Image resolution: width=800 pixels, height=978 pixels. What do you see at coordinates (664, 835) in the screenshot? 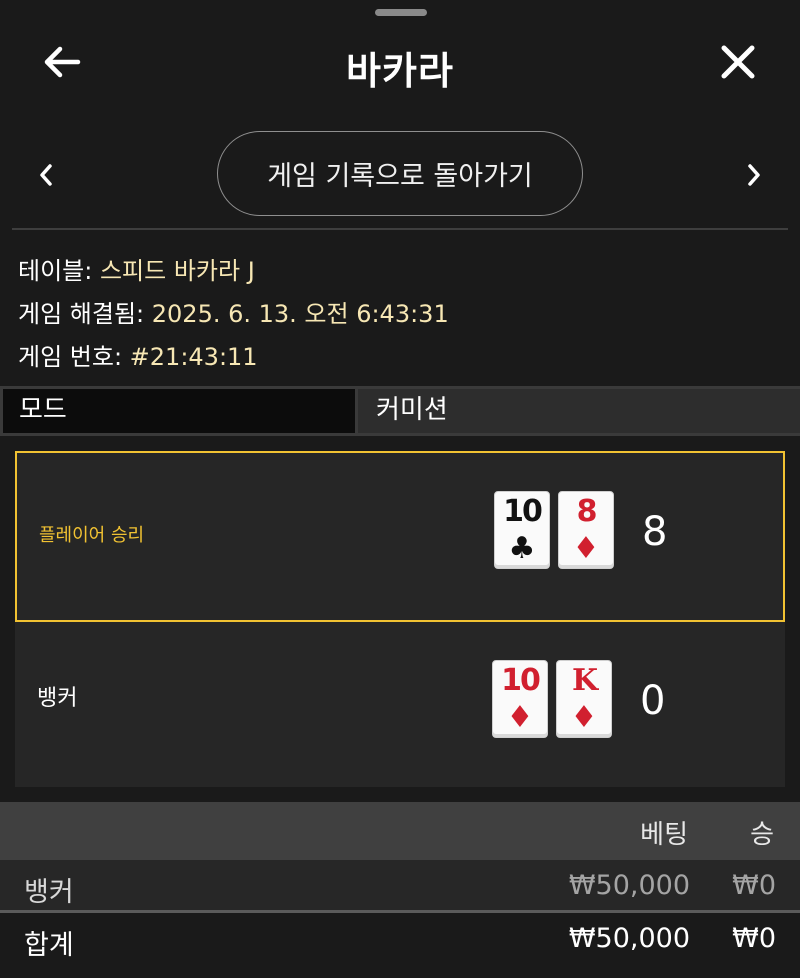
I see `bet-column-header: 베팅` at bounding box center [664, 835].